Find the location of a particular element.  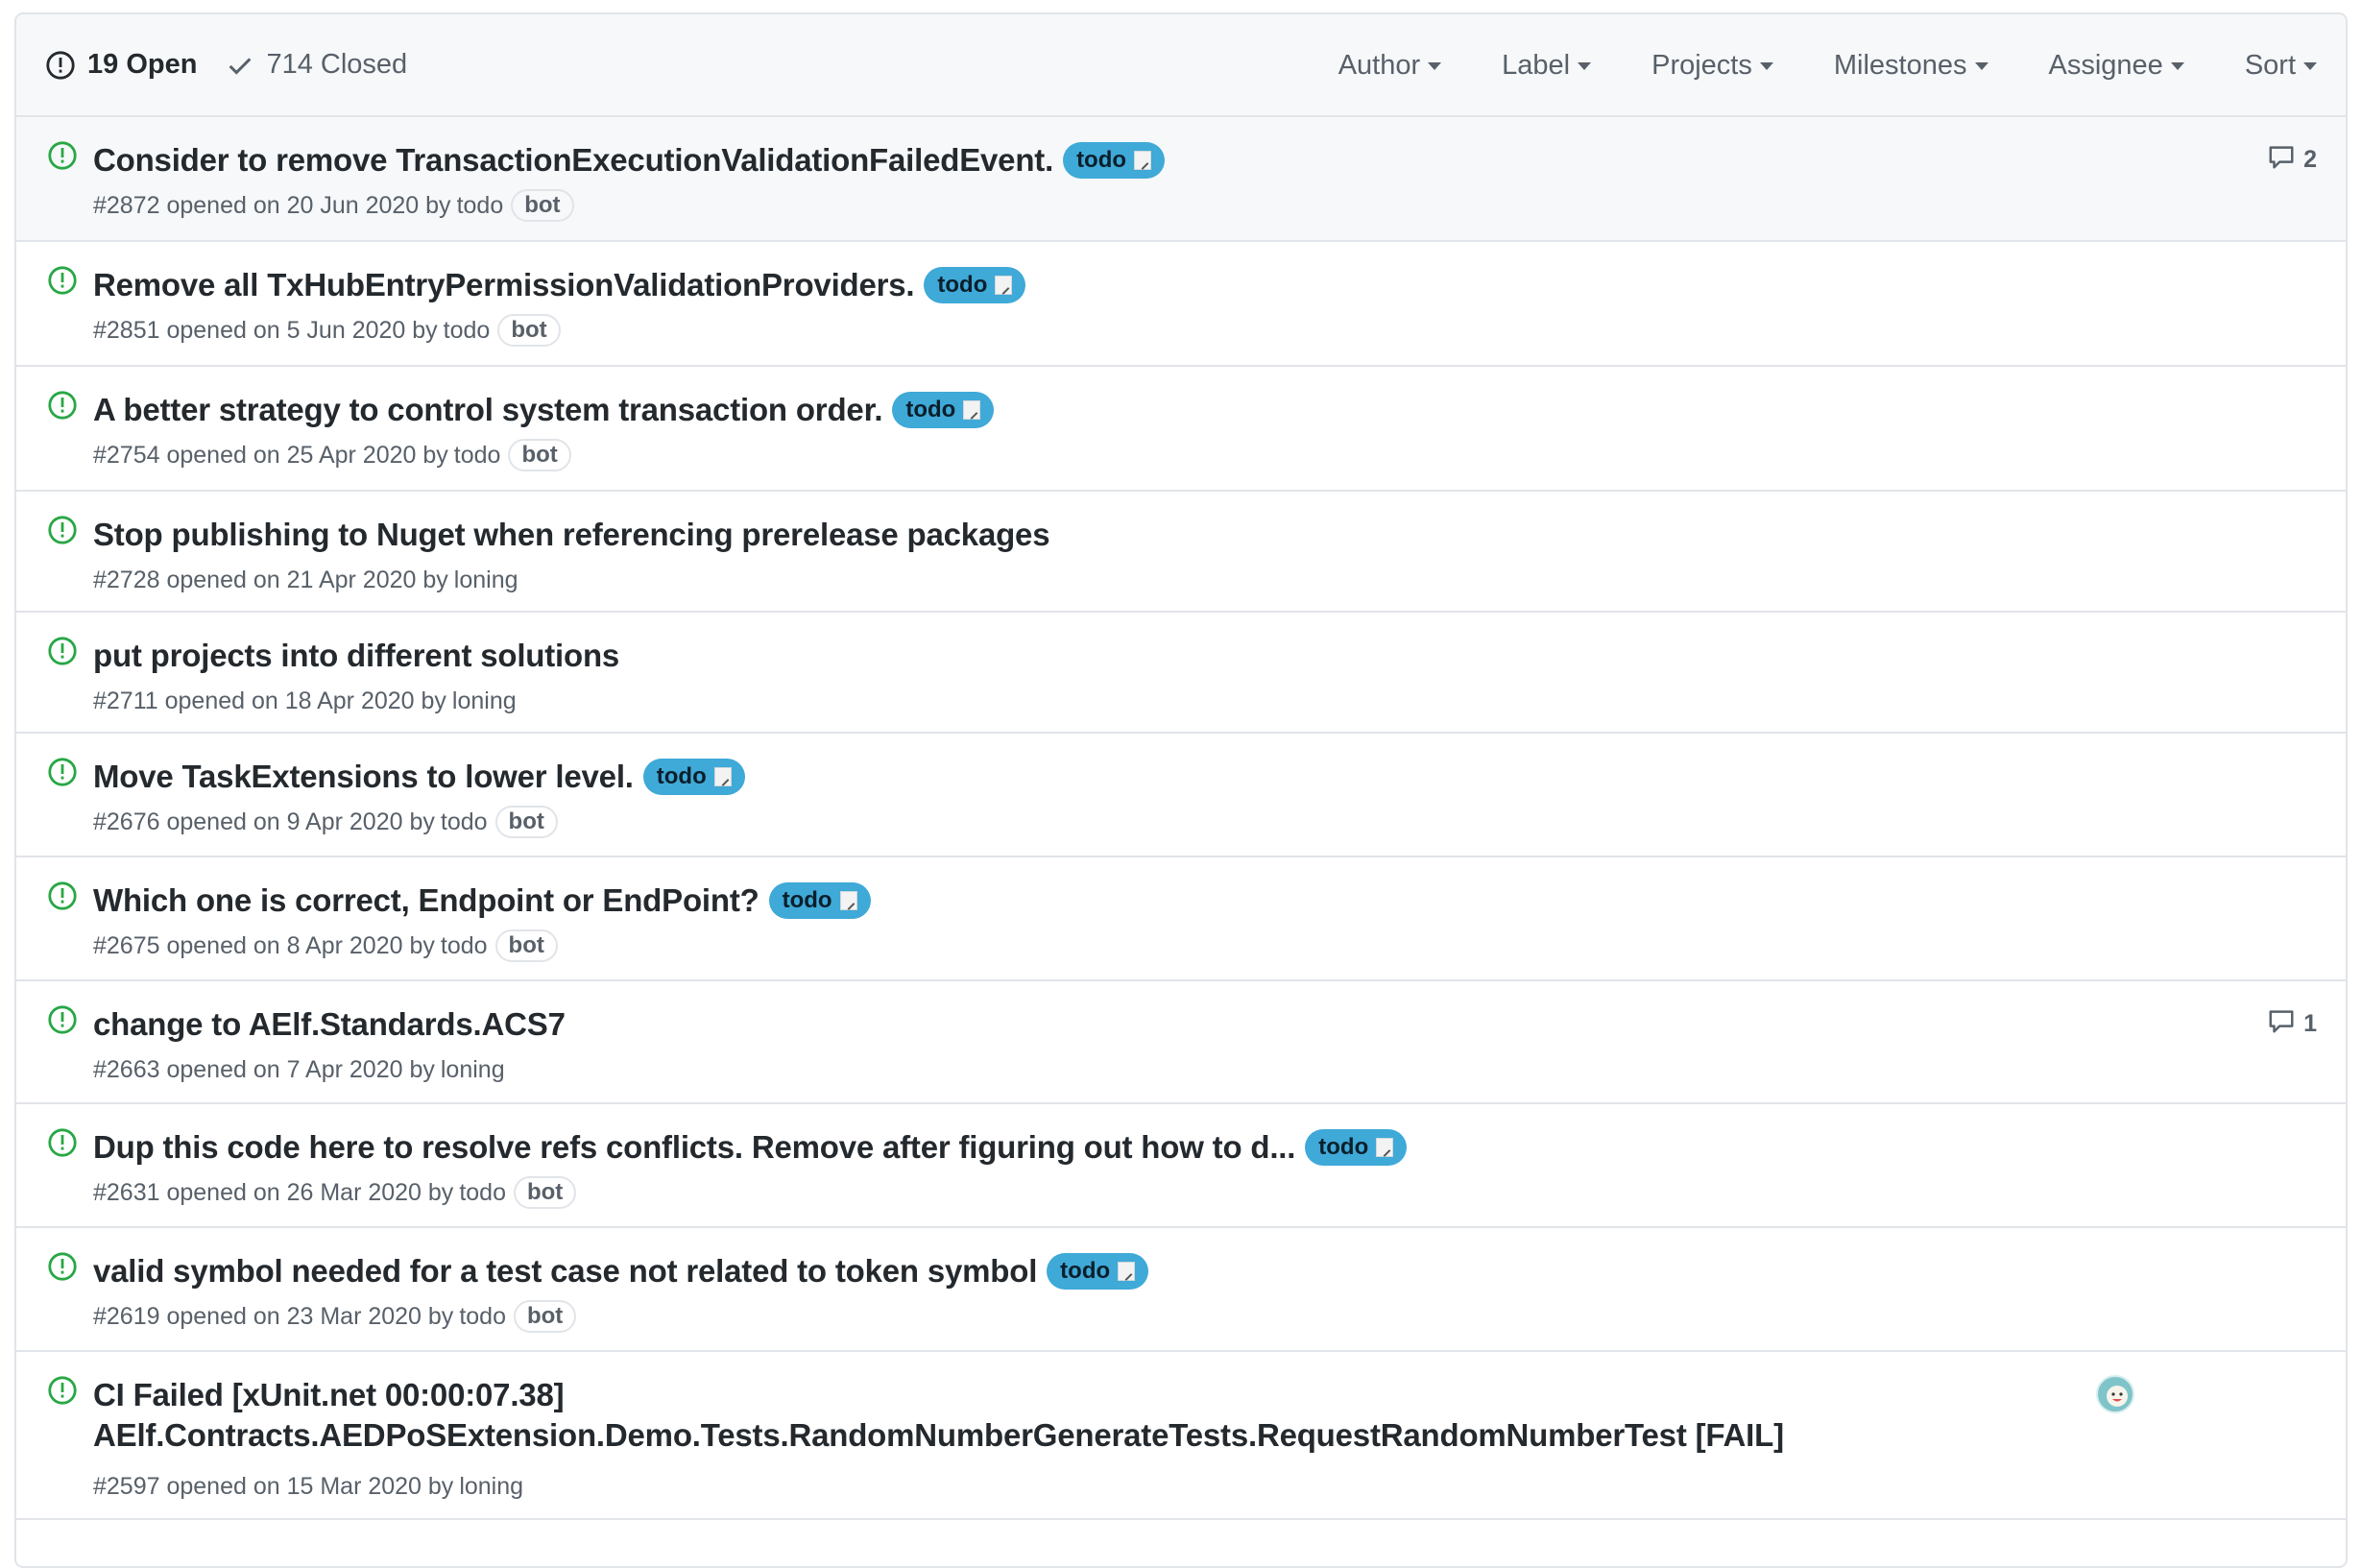

issue-title-link: change to AElf.Standards.ACS7 is located at coordinates (329, 1024).